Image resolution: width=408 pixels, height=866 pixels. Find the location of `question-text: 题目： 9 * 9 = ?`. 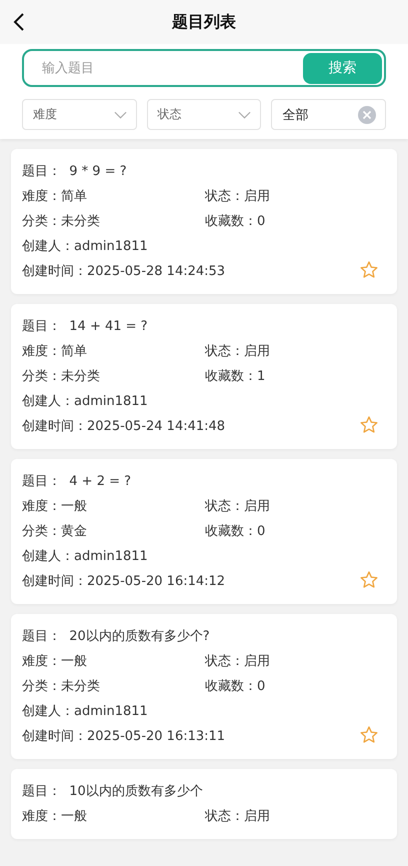

question-text: 题目： 9 * 9 = ? is located at coordinates (74, 172).